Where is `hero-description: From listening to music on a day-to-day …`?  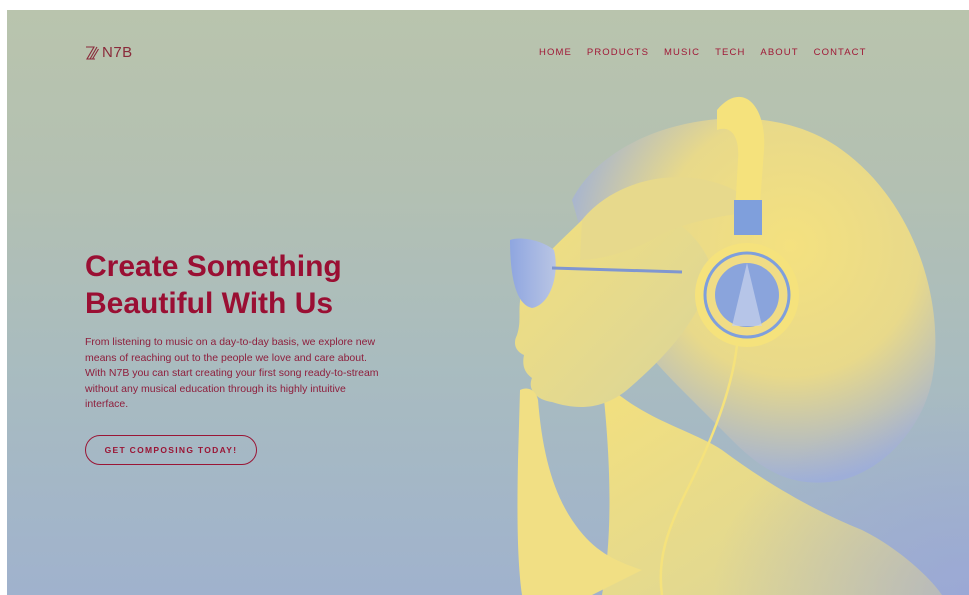 hero-description: From listening to music on a day-to-day … is located at coordinates (232, 373).